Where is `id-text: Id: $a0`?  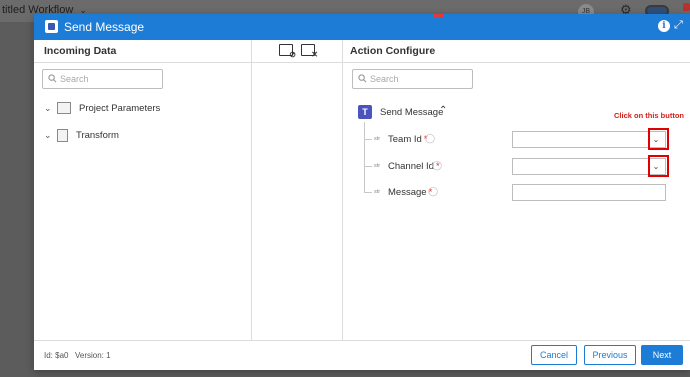 id-text: Id: $a0 is located at coordinates (56, 355).